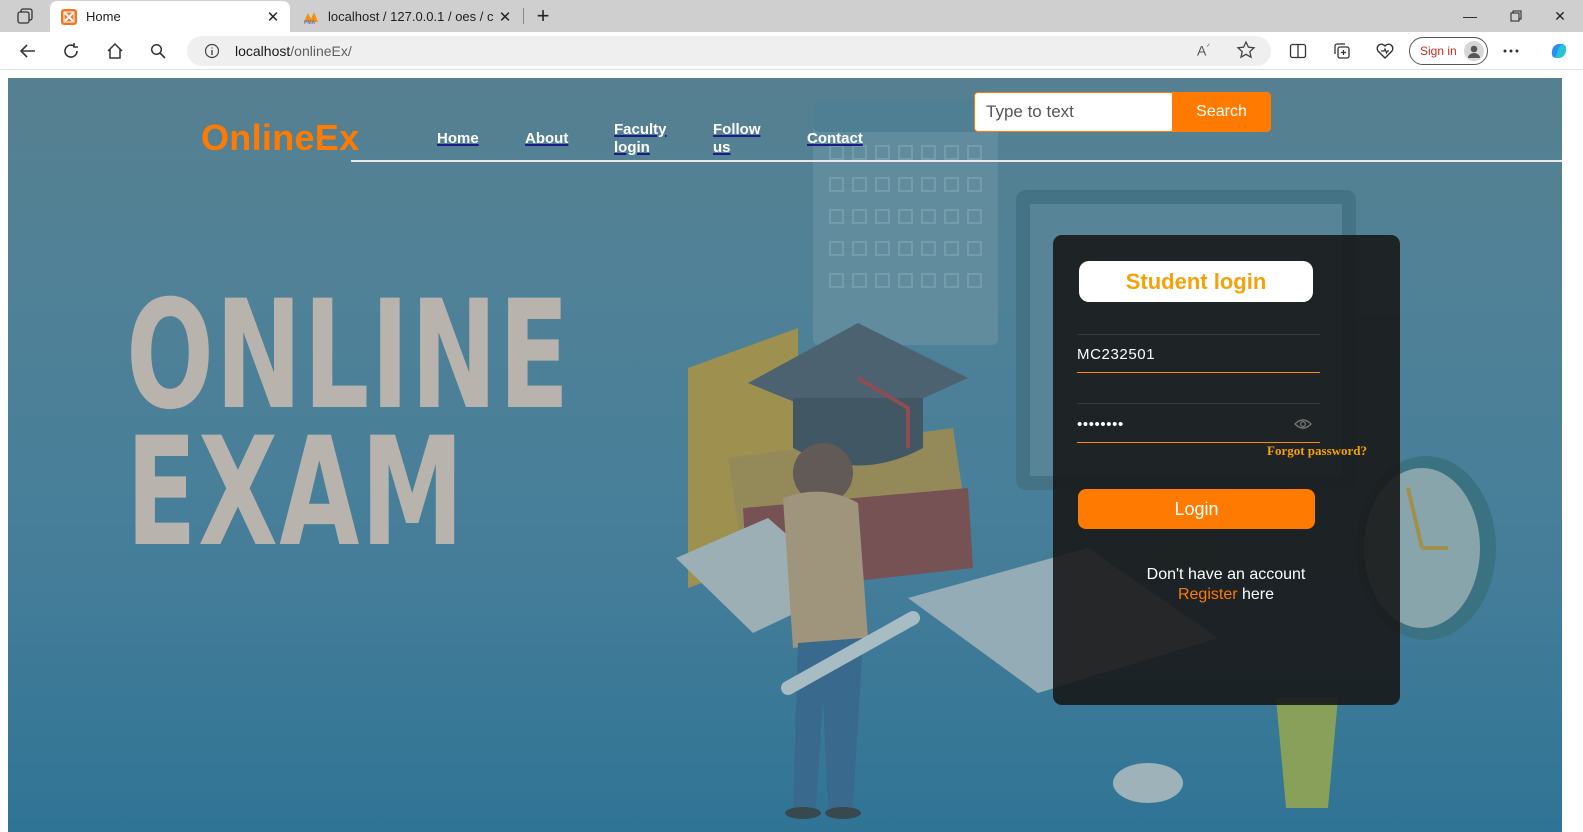  Describe the element at coordinates (1303, 424) in the screenshot. I see `show-password-eye-icon` at that location.